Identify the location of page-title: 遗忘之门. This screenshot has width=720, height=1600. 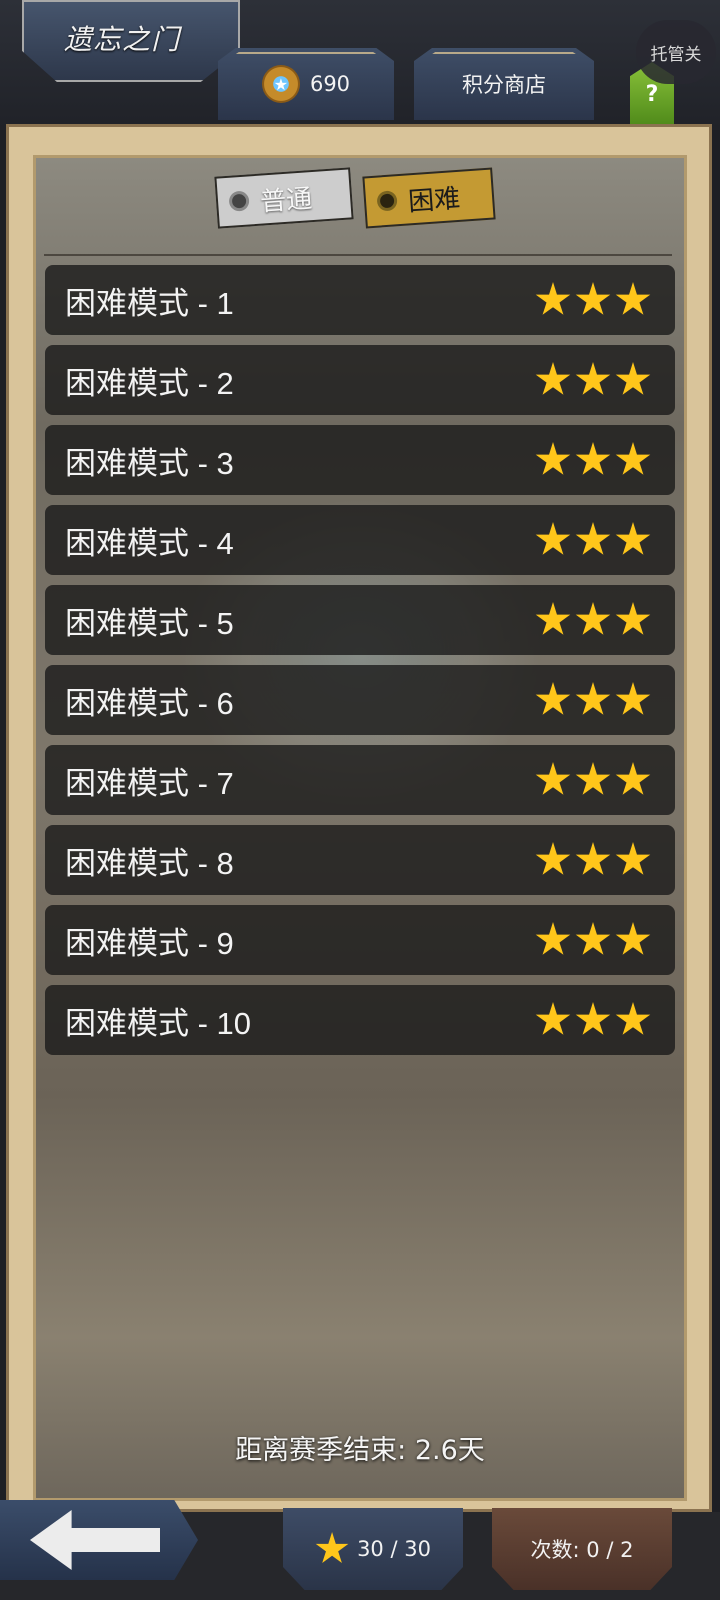
(122, 39).